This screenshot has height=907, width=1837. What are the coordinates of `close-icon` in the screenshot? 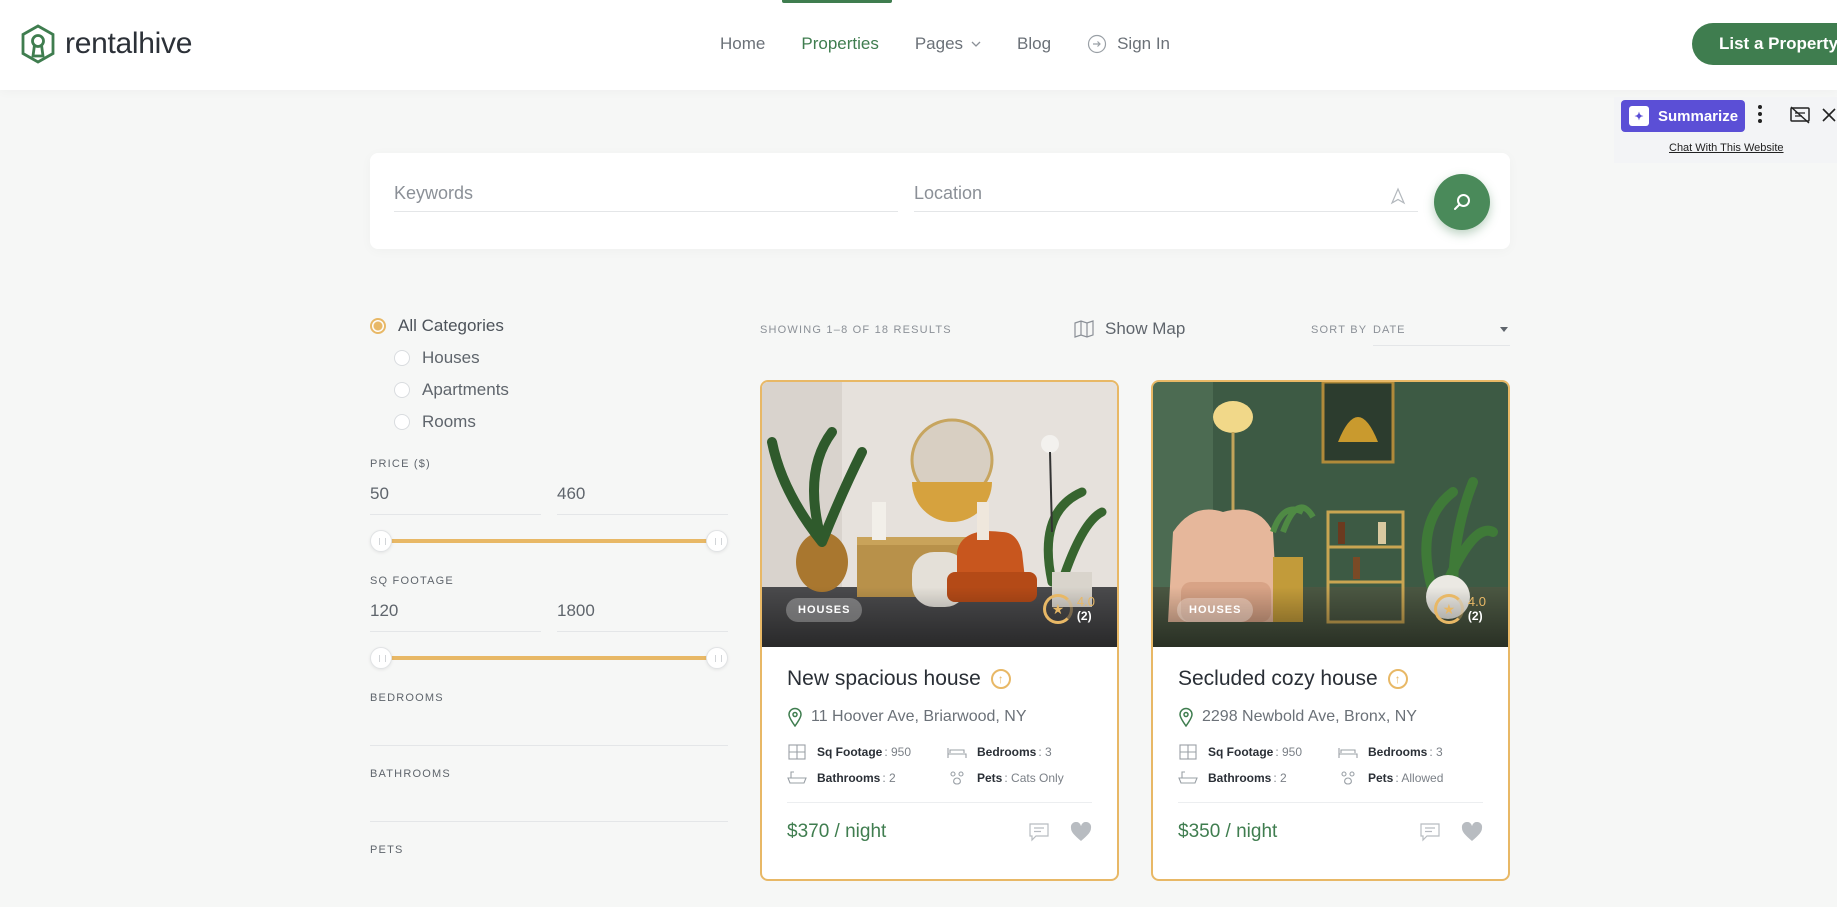 It's located at (1828, 115).